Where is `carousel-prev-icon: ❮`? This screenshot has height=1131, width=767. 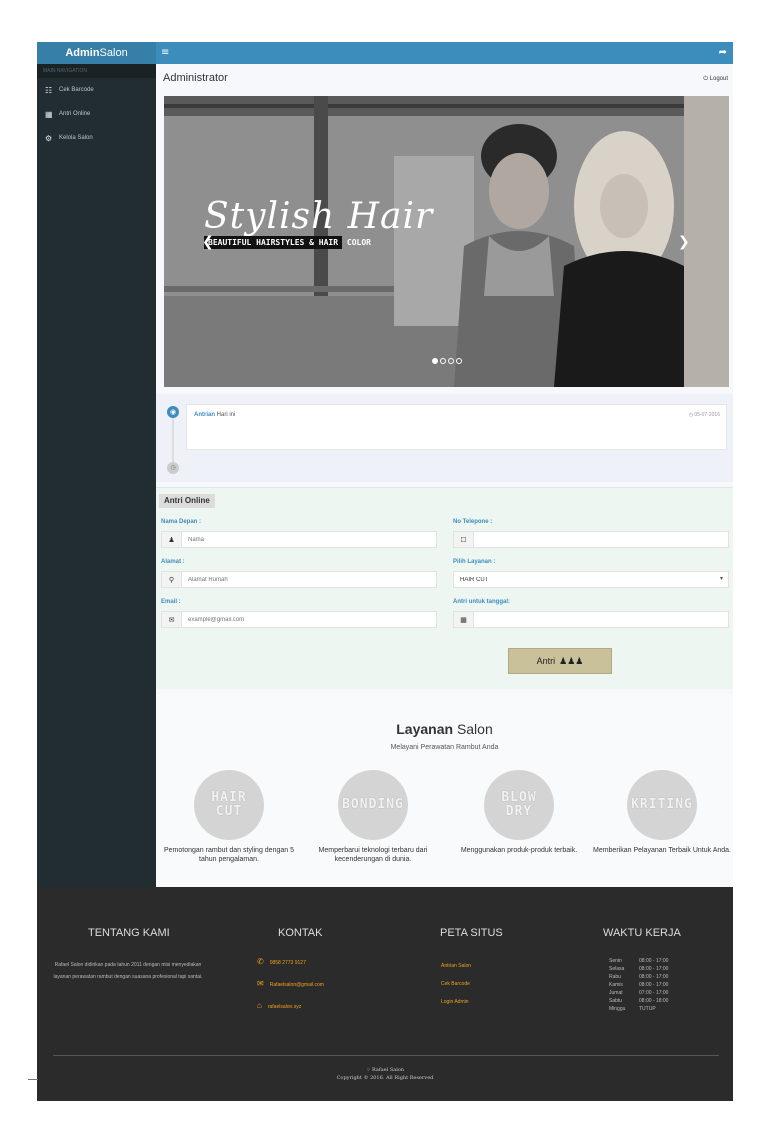 carousel-prev-icon: ❮ is located at coordinates (208, 242).